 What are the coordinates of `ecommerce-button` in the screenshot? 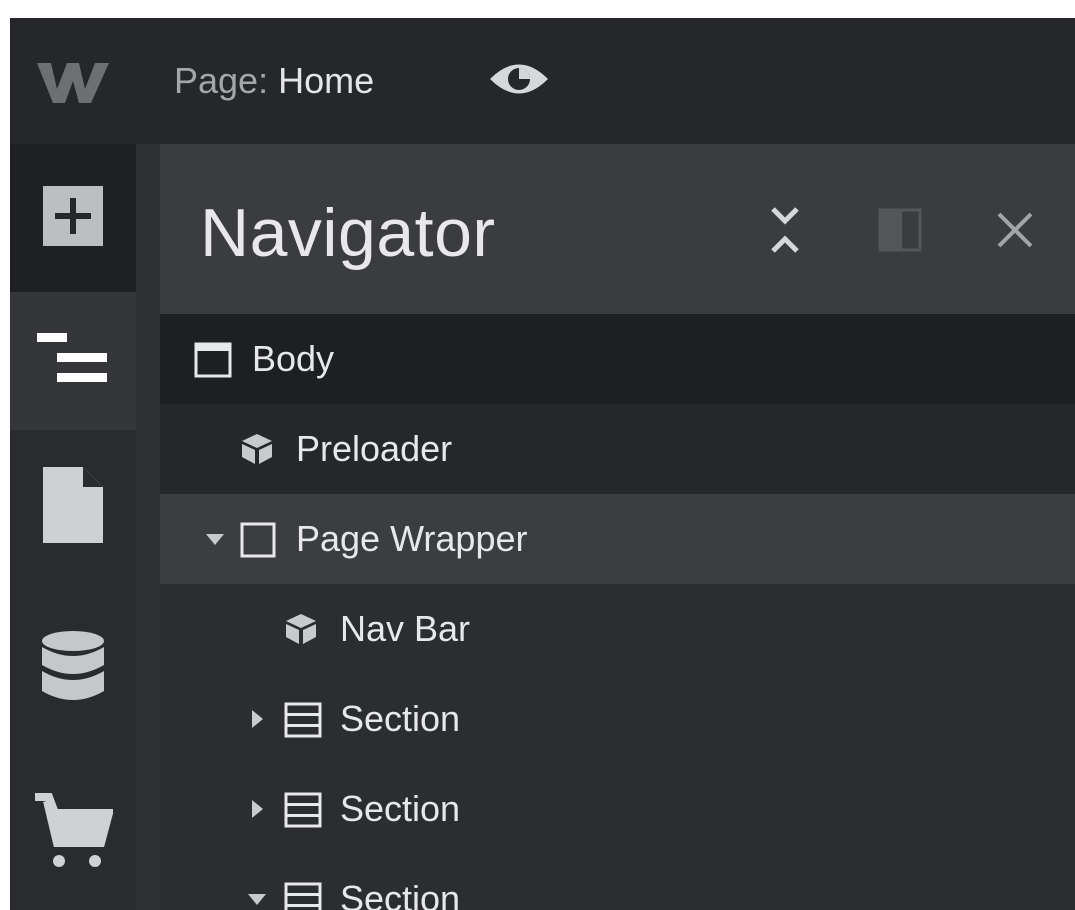 It's located at (73, 833).